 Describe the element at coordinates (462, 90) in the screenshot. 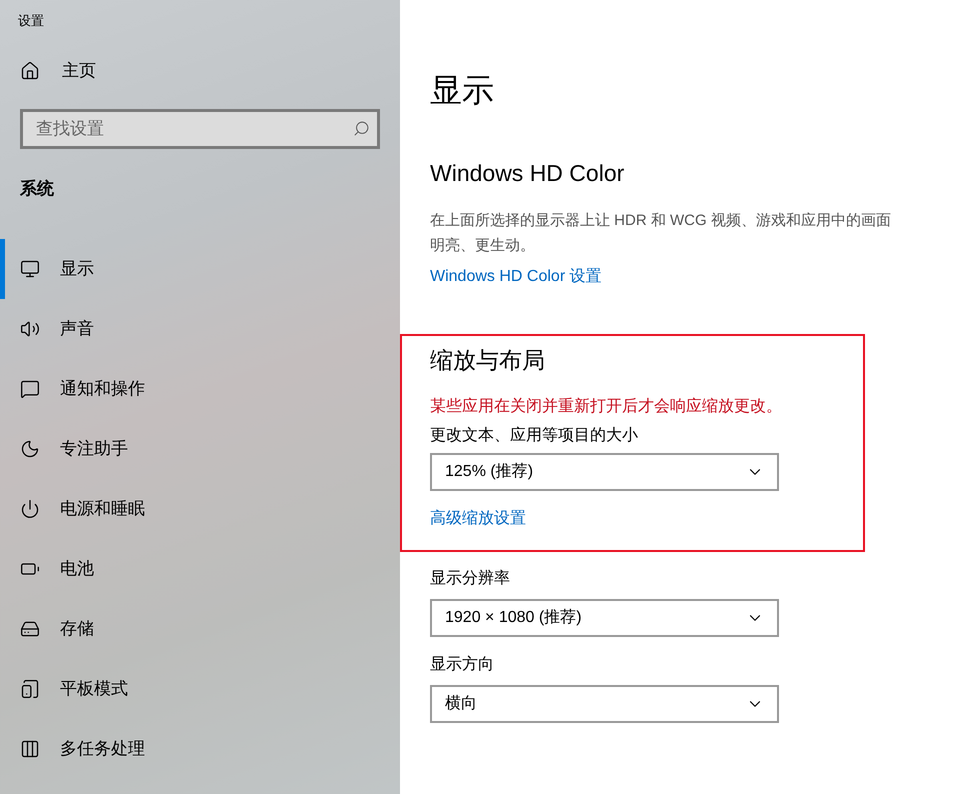

I see `page-title: 显示` at that location.